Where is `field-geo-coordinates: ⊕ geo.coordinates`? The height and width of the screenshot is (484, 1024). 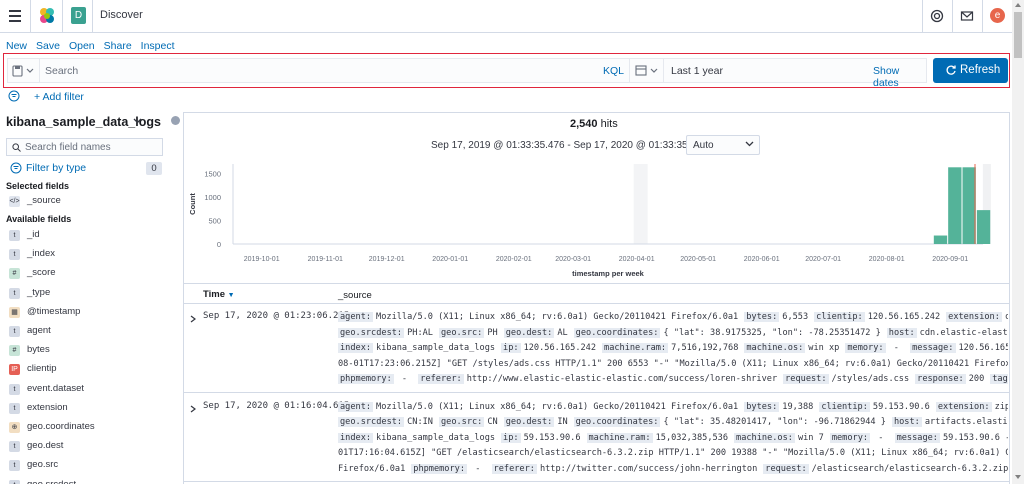 field-geo-coordinates: ⊕ geo.coordinates is located at coordinates (89, 428).